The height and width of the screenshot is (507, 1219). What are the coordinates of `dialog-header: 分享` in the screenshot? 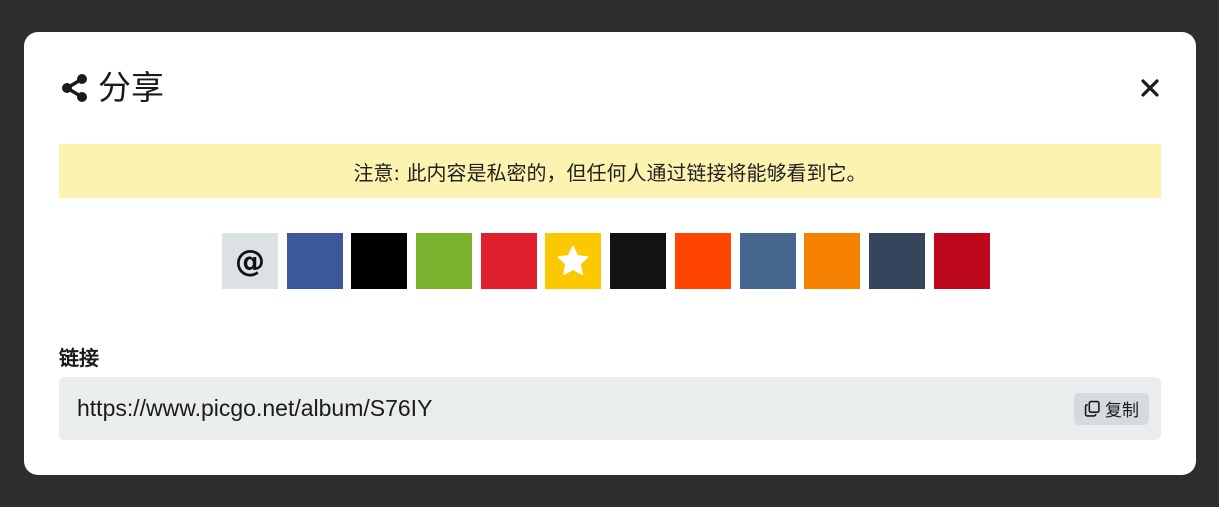 It's located at (612, 88).